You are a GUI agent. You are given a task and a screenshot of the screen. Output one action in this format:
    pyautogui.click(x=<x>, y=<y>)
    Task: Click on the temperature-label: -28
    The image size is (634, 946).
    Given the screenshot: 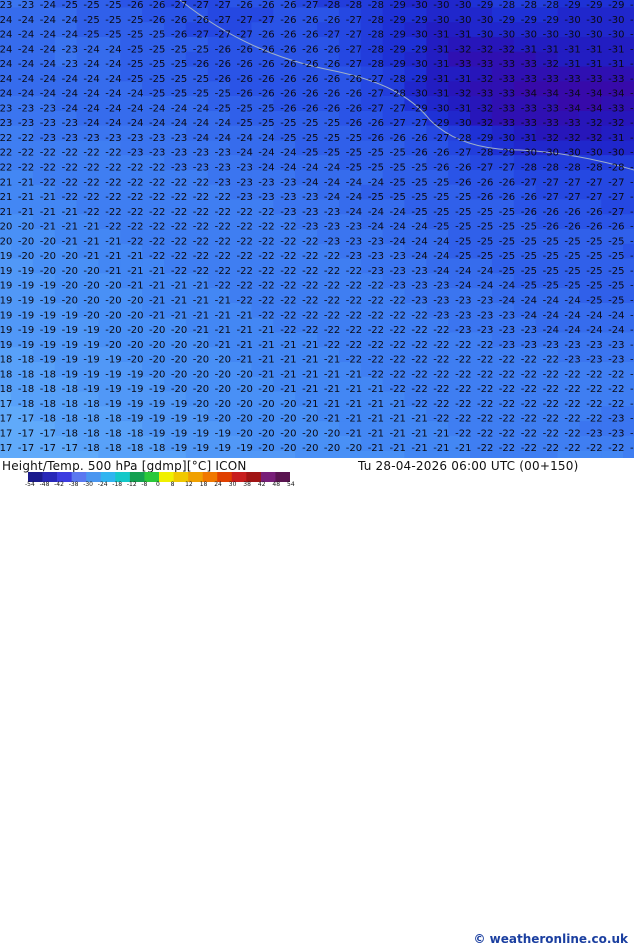 What is the action you would take?
    pyautogui.click(x=354, y=5)
    